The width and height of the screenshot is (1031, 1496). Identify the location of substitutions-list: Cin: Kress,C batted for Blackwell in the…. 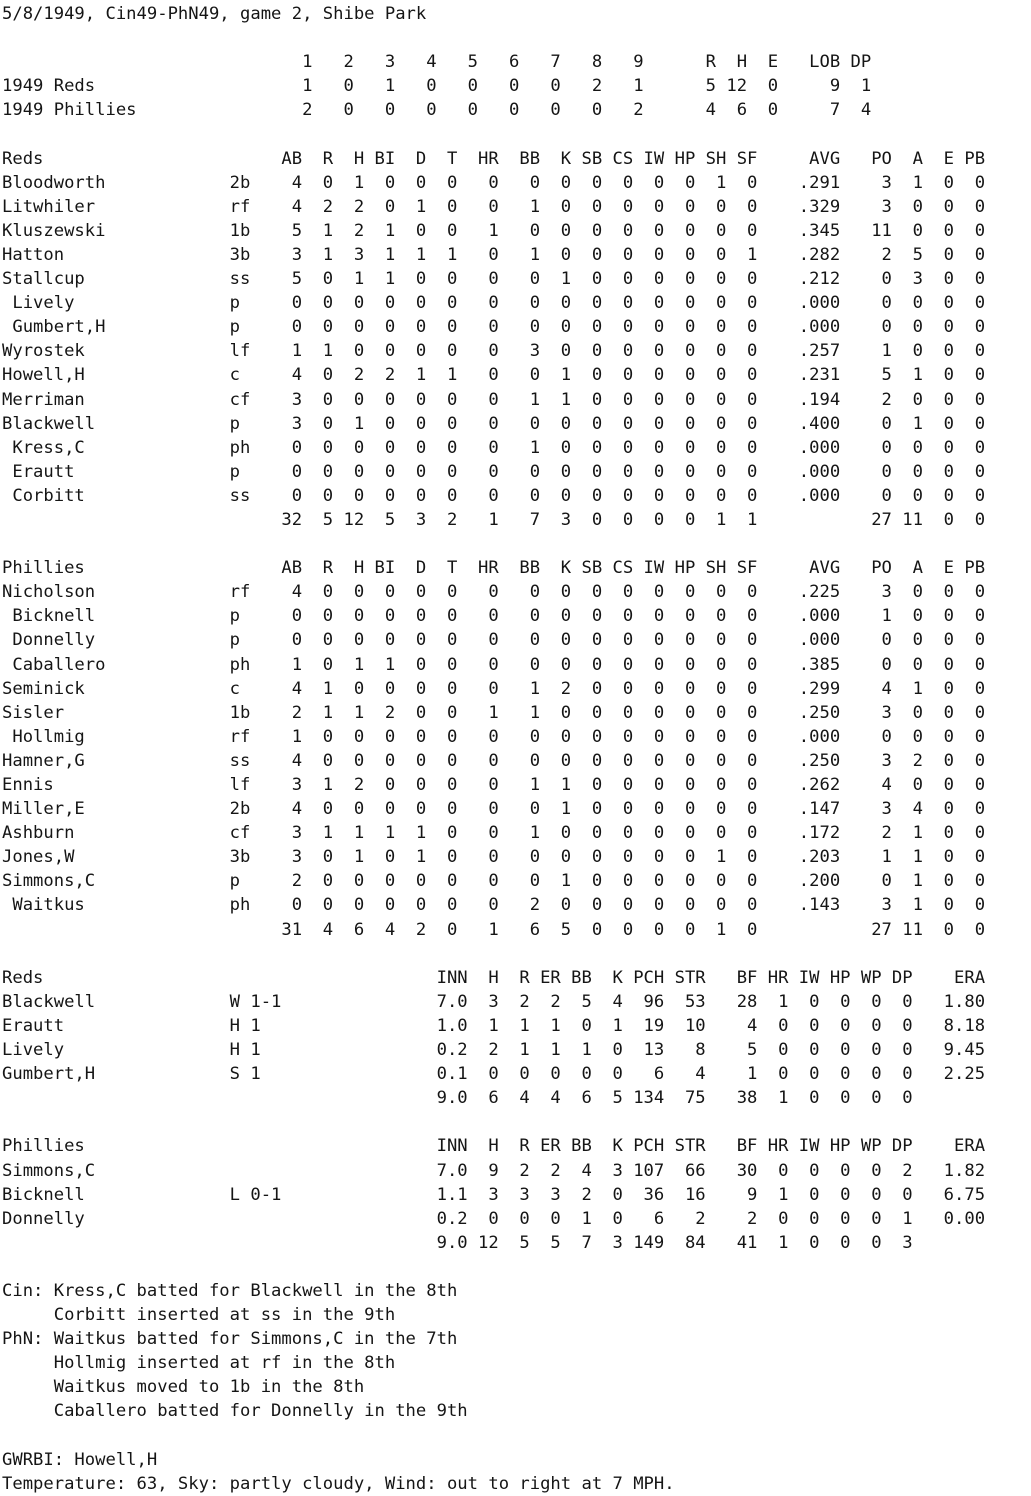
(235, 1351).